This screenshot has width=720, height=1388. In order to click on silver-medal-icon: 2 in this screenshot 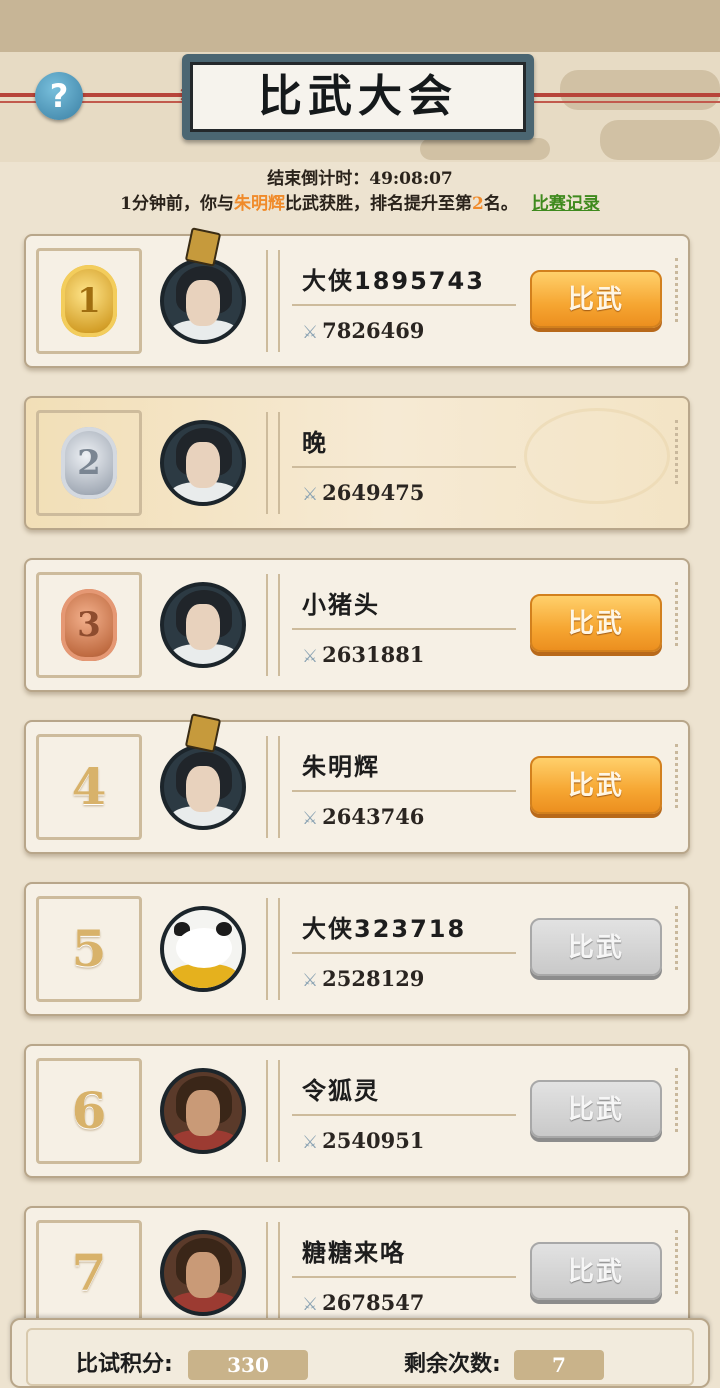, I will do `click(89, 463)`.